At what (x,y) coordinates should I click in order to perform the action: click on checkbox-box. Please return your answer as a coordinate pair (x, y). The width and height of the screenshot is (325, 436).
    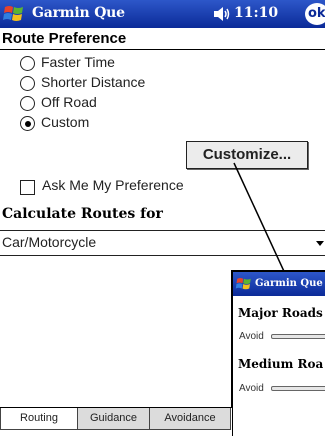
    Looking at the image, I should click on (27, 187).